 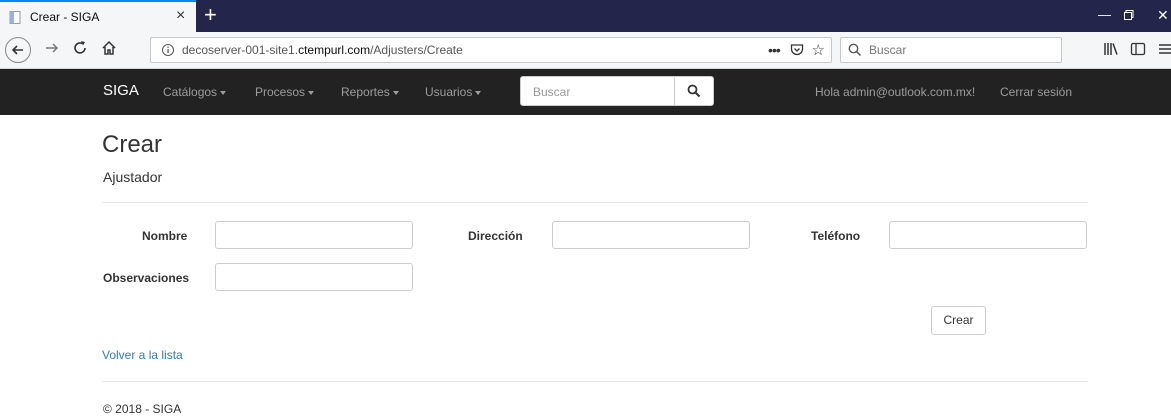 What do you see at coordinates (774, 50) in the screenshot?
I see `page-actions-icon: •••` at bounding box center [774, 50].